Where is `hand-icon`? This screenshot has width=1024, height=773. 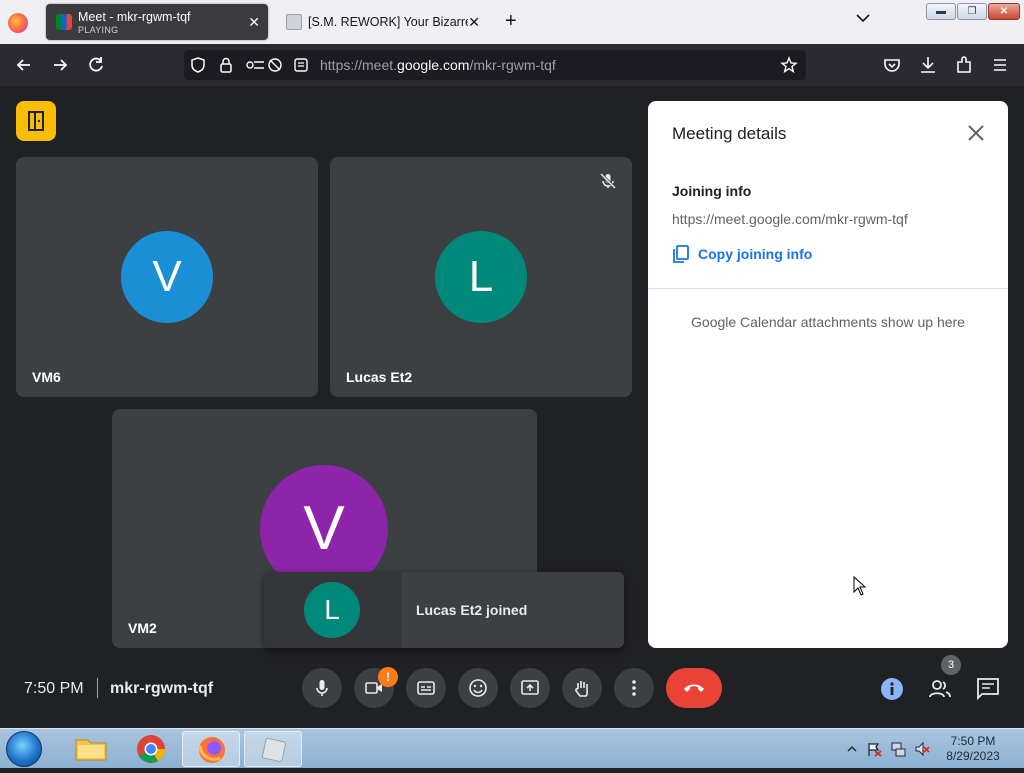
hand-icon is located at coordinates (582, 689).